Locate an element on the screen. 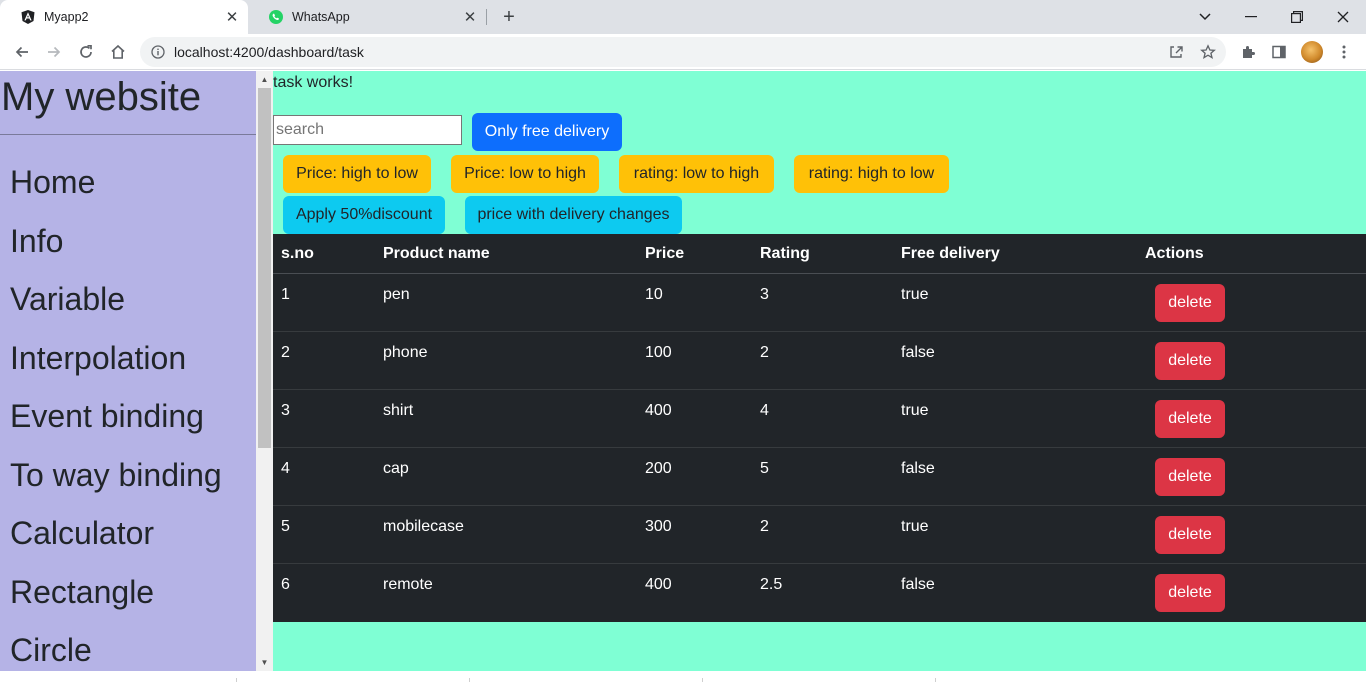  scroll-up-arrow-icon: ▲ is located at coordinates (264, 79).